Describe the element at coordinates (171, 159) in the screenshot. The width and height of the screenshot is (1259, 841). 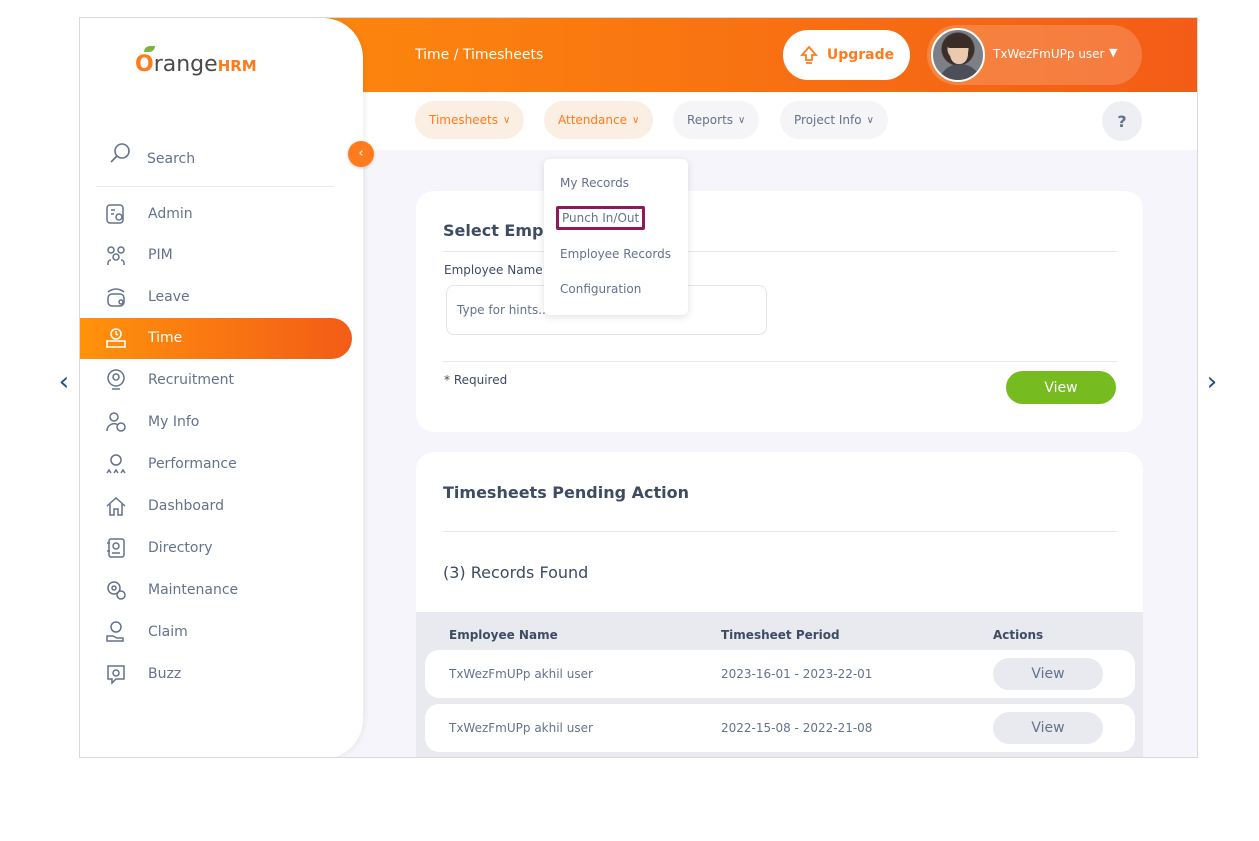
I see `search-label: Search` at that location.